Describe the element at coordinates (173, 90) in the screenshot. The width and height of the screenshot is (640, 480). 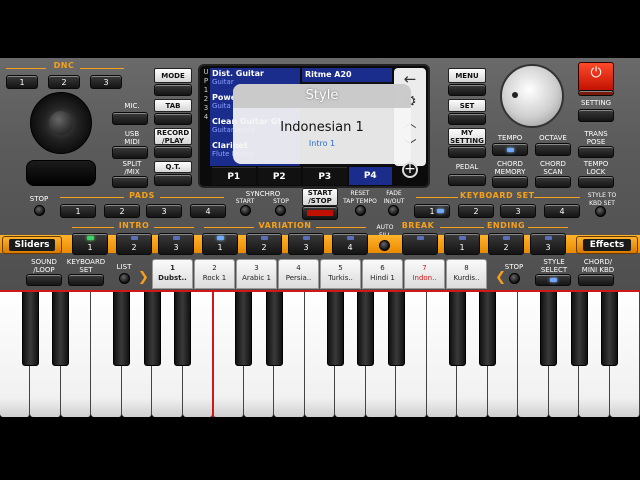
I see `mode-sub-button` at that location.